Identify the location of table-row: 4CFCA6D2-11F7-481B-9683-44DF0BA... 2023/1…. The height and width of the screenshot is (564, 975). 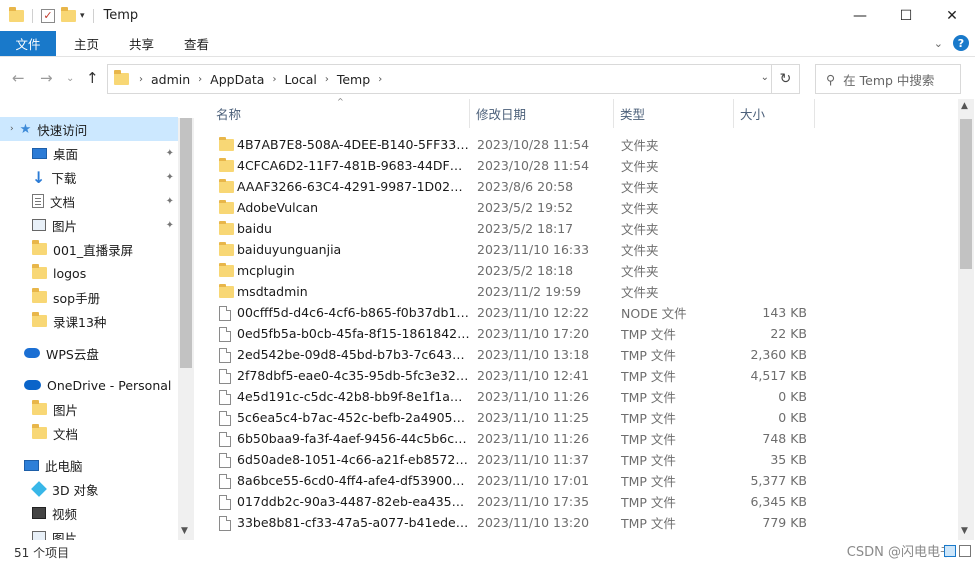
(510, 165).